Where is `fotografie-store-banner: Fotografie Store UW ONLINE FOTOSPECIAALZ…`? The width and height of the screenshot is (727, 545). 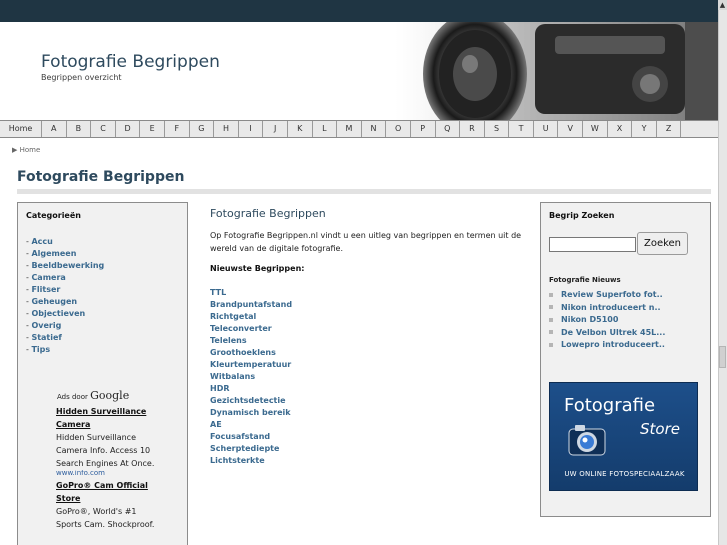 fotografie-store-banner: Fotografie Store UW ONLINE FOTOSPECIAALZ… is located at coordinates (623, 436).